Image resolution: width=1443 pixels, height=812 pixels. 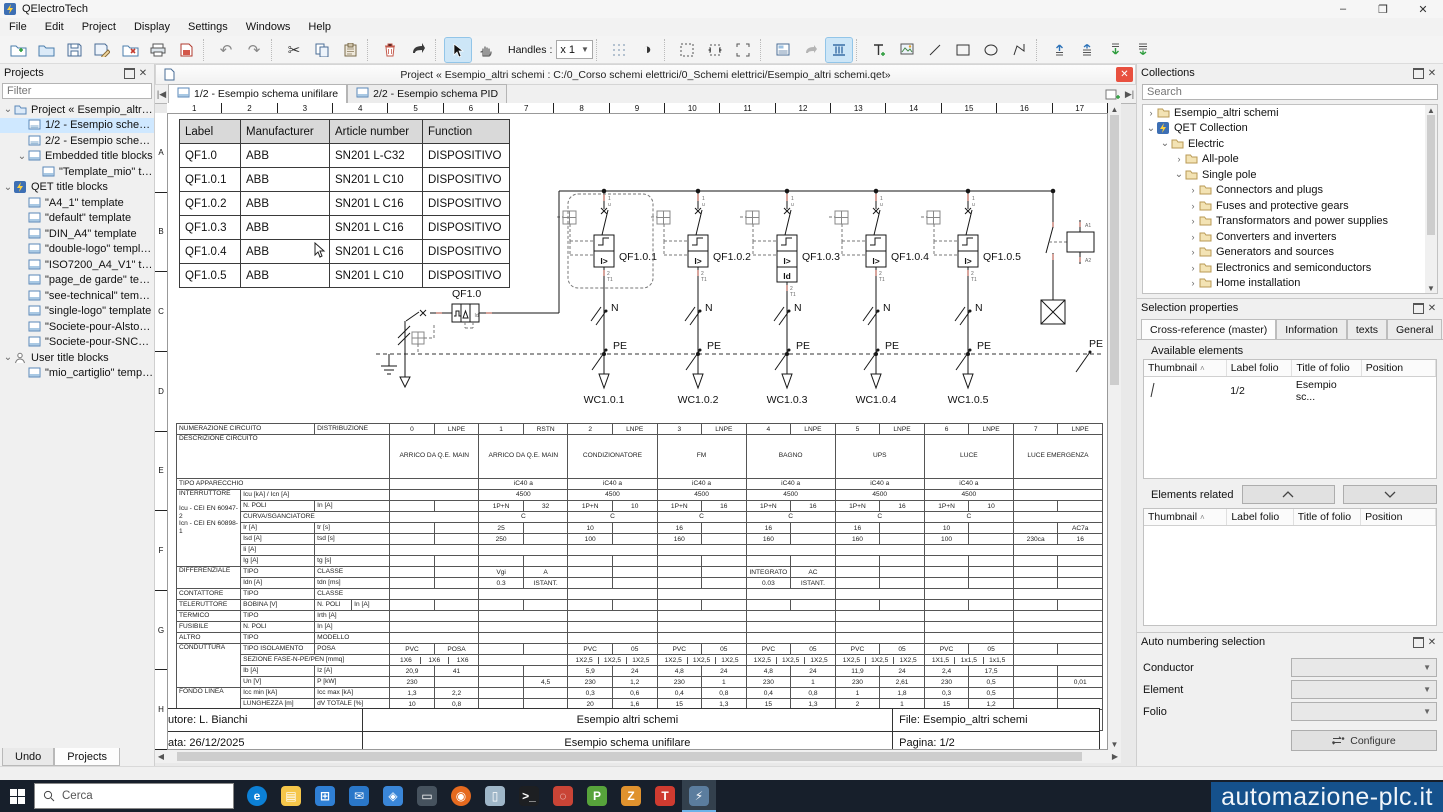 I want to click on draw-polyline-icon, so click(x=1019, y=50).